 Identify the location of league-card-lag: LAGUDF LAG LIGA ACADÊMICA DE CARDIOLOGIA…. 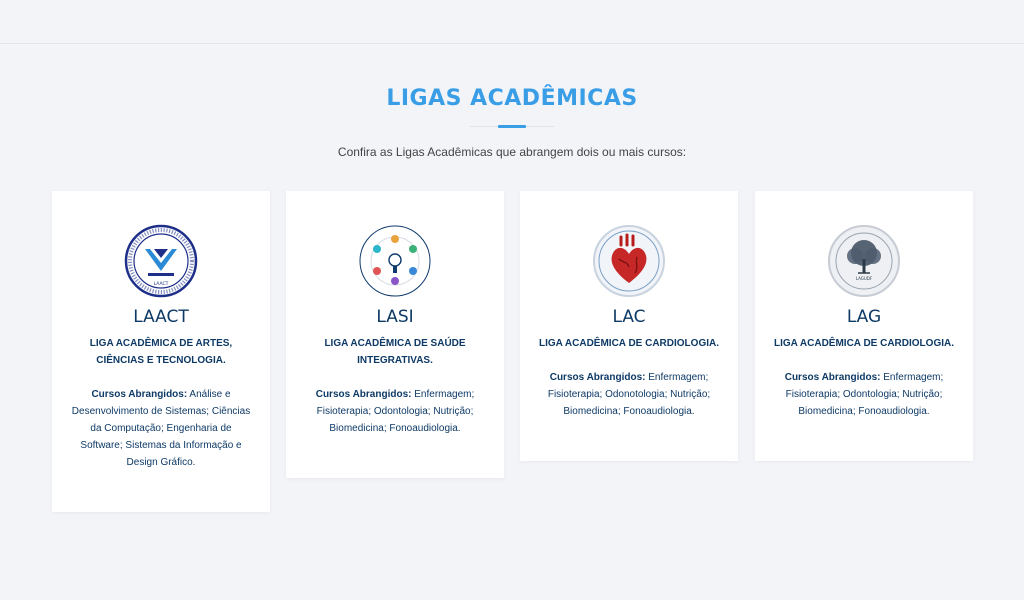
(864, 326).